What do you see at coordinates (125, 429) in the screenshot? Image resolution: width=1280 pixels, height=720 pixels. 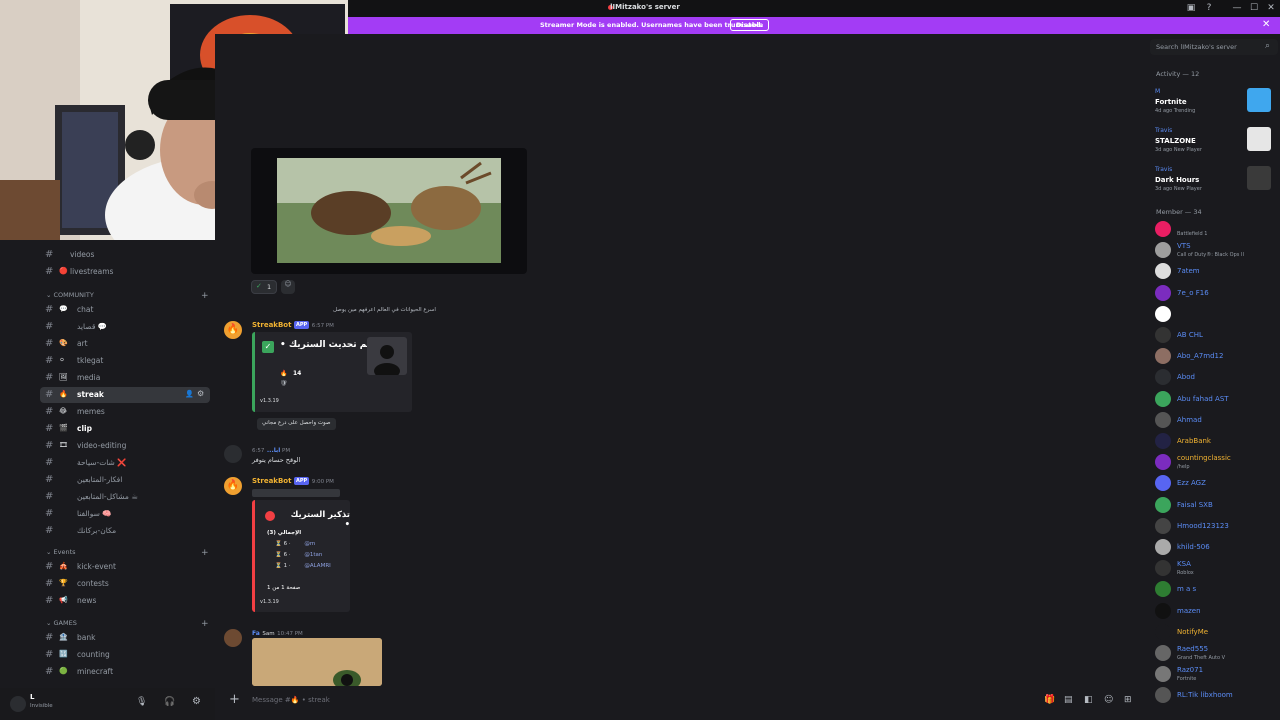 I see `channel-item: # 🎬 clip` at bounding box center [125, 429].